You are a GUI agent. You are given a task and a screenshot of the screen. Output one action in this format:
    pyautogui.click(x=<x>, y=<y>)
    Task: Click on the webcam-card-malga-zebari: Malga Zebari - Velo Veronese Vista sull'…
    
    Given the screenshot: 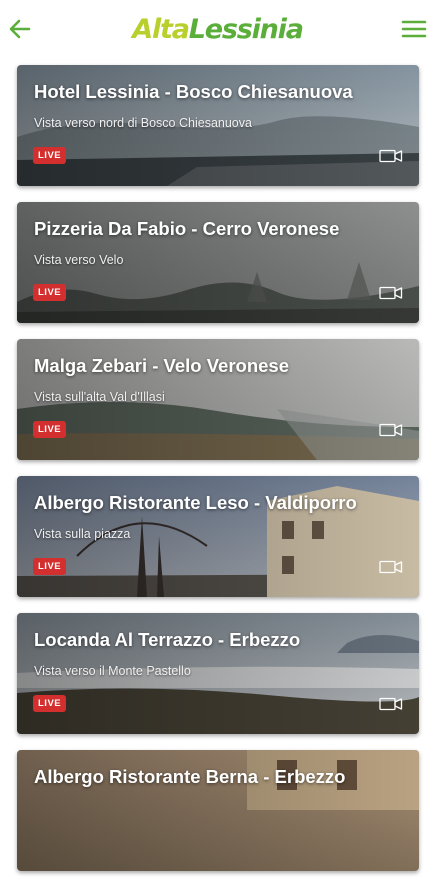 What is the action you would take?
    pyautogui.click(x=218, y=399)
    